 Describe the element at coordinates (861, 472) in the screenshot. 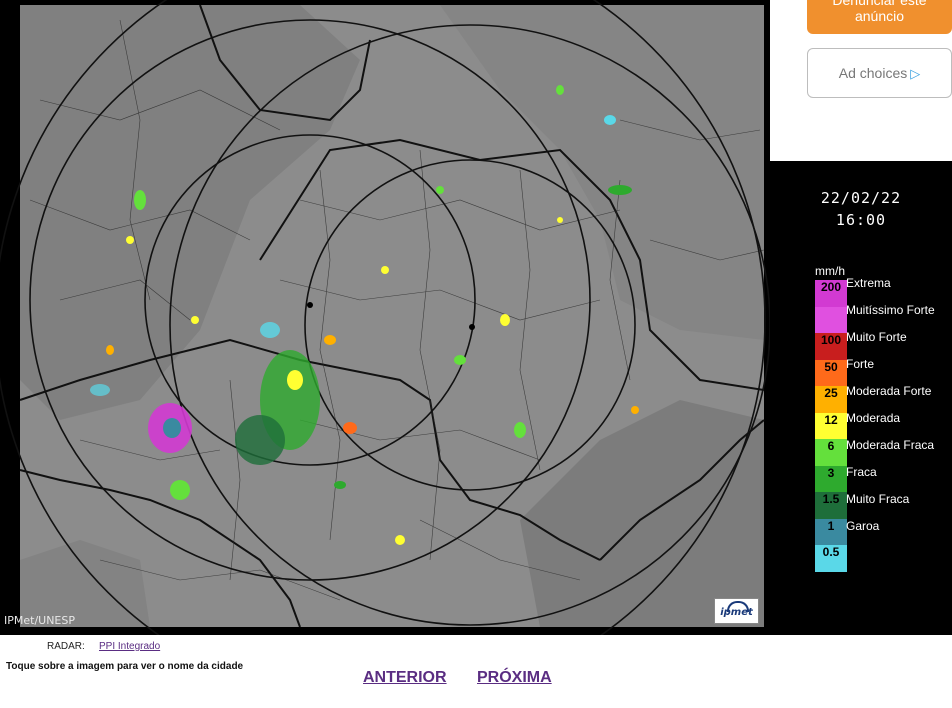

I see `legend-label: Fraca` at that location.